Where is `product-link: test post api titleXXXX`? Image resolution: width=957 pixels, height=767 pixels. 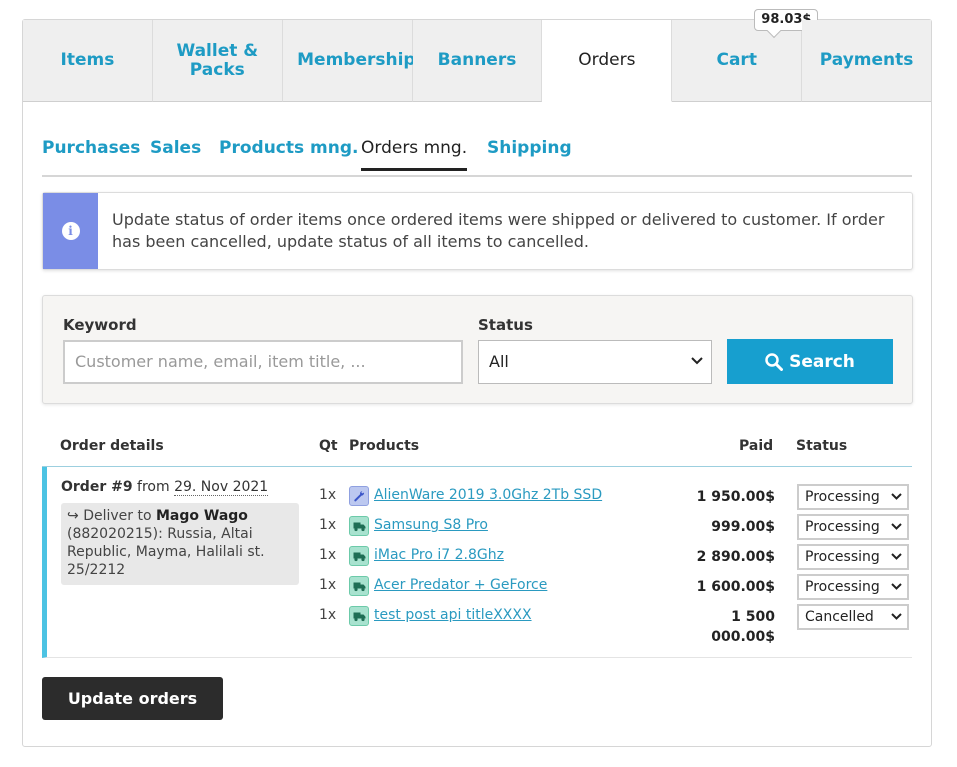 product-link: test post api titleXXXX is located at coordinates (453, 615).